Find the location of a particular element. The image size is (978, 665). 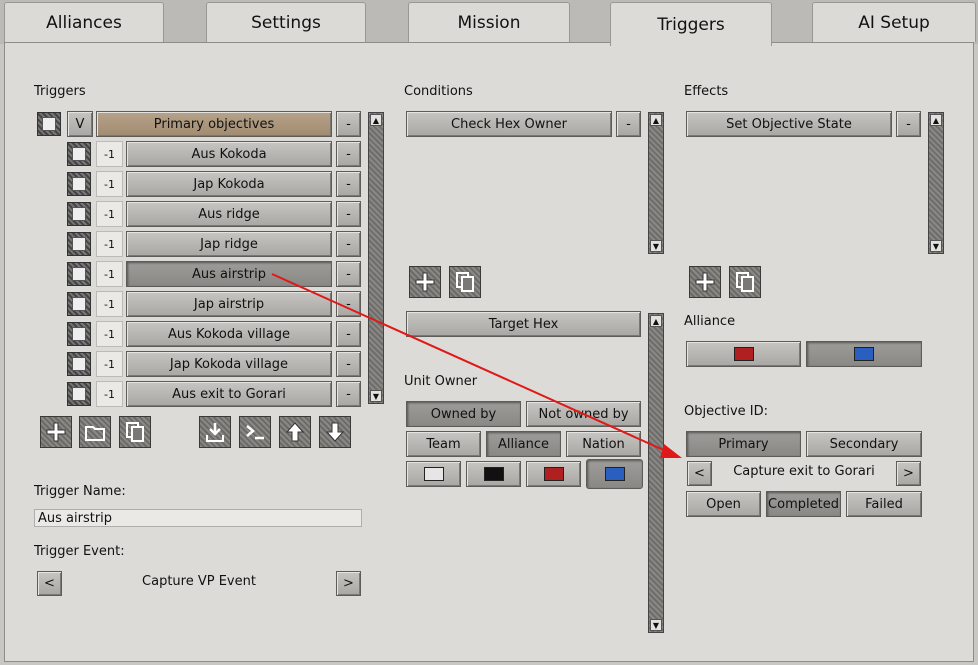

import-trigger-button is located at coordinates (215, 432).